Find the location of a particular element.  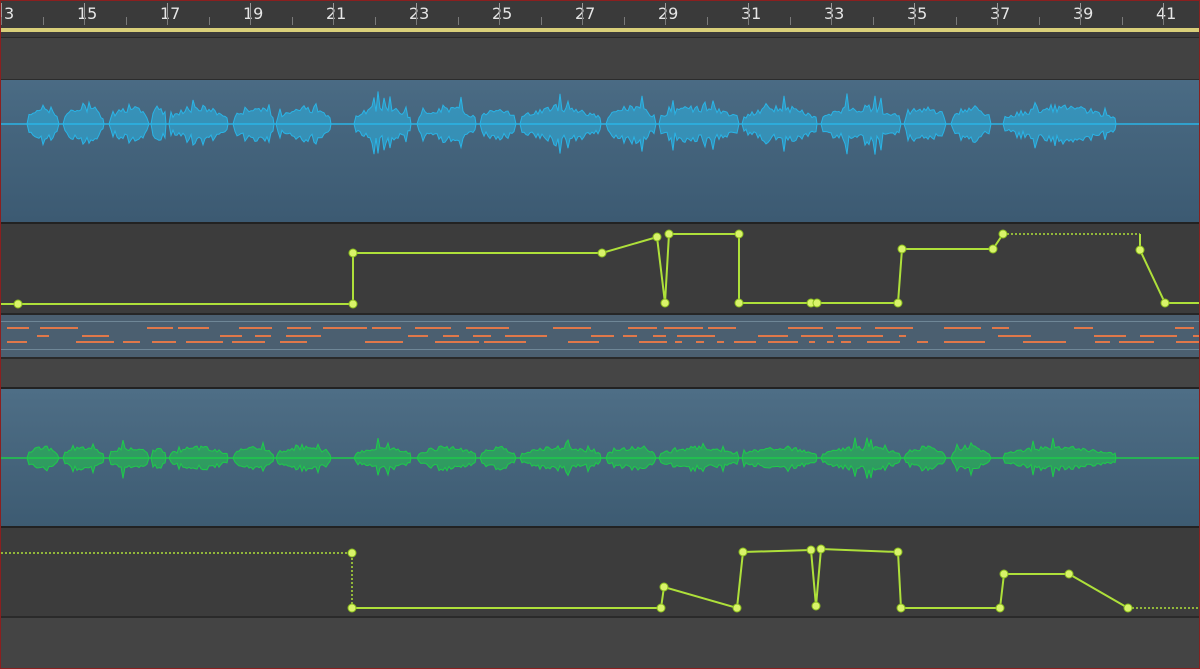

midi-note-lane is located at coordinates (600, 336).